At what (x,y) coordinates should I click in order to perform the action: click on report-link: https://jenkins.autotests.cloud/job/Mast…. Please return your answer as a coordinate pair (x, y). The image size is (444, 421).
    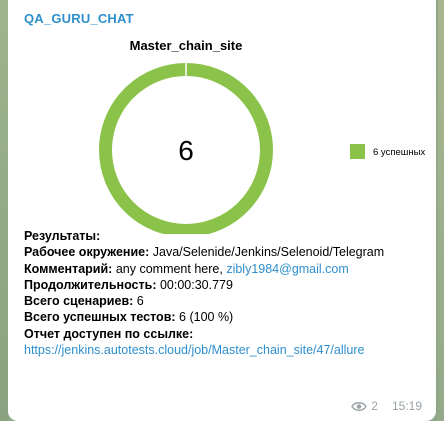
    Looking at the image, I should click on (194, 350).